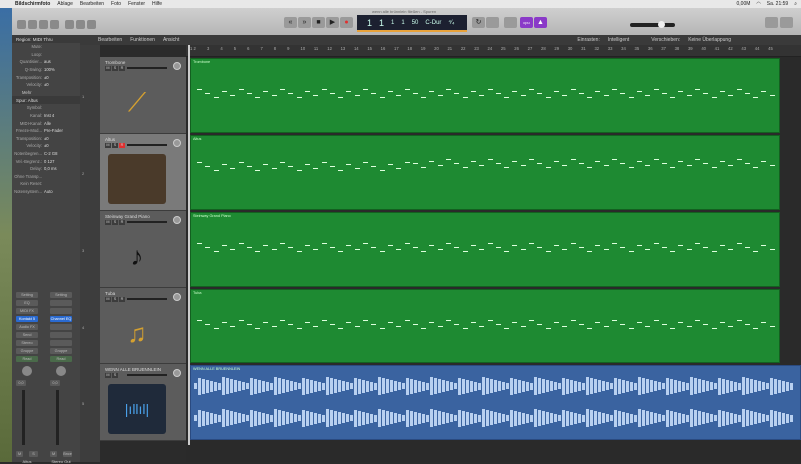 This screenshot has width=801, height=464. I want to click on mixer-setting-button: Setting, so click(27, 295).